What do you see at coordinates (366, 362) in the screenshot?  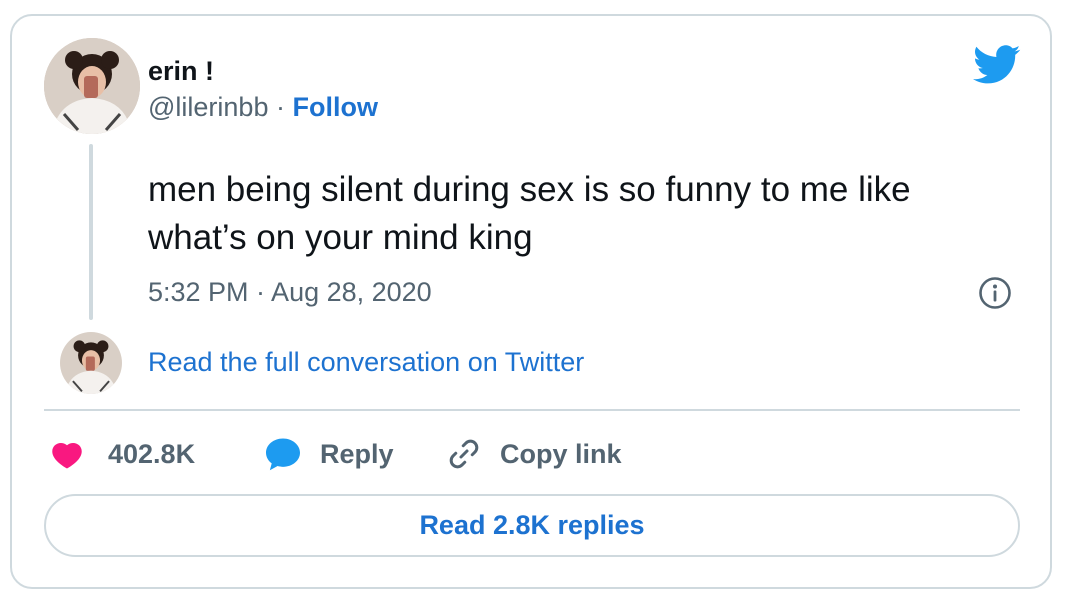 I see `read-conversation-link: Read the full conversation on Twitter` at bounding box center [366, 362].